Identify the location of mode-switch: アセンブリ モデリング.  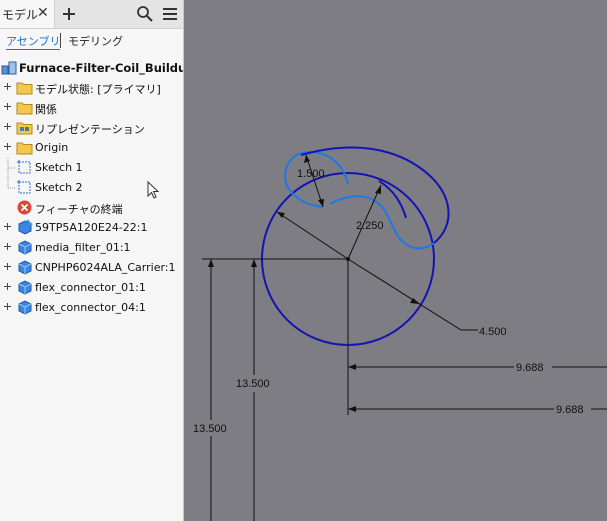
(91, 42).